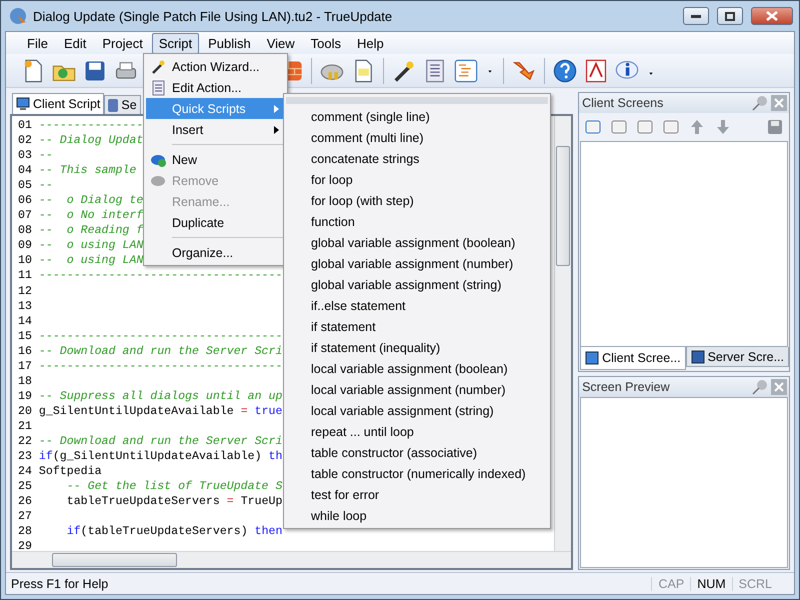 Image resolution: width=800 pixels, height=600 pixels. I want to click on line-number: 27, so click(25, 518).